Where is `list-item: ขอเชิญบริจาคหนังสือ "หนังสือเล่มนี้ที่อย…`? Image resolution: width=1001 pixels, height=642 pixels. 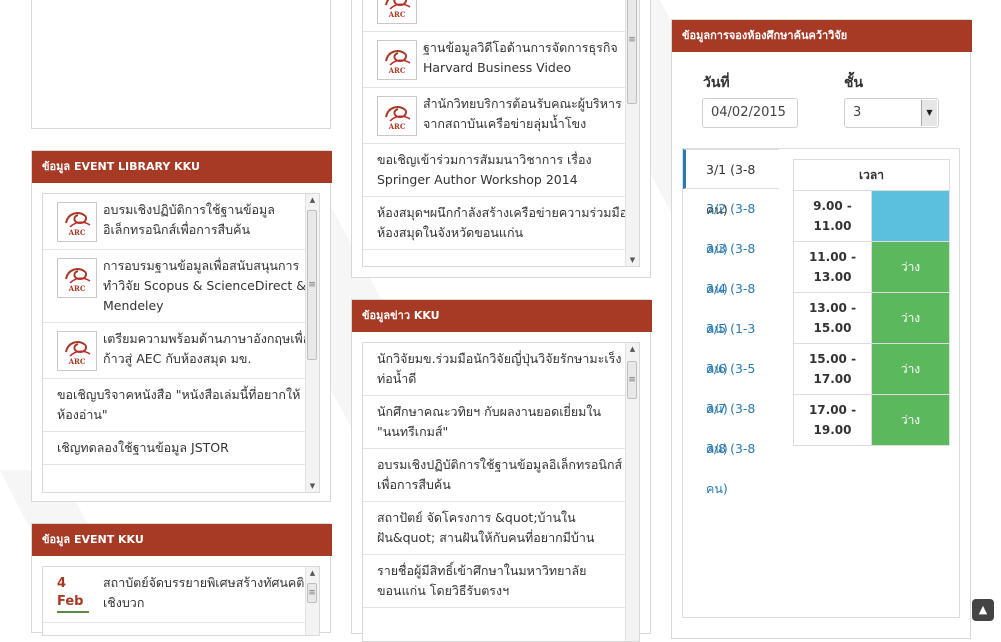 list-item: ขอเชิญบริจาคหนังสือ "หนังสือเล่มนี้ที่อย… is located at coordinates (181, 405).